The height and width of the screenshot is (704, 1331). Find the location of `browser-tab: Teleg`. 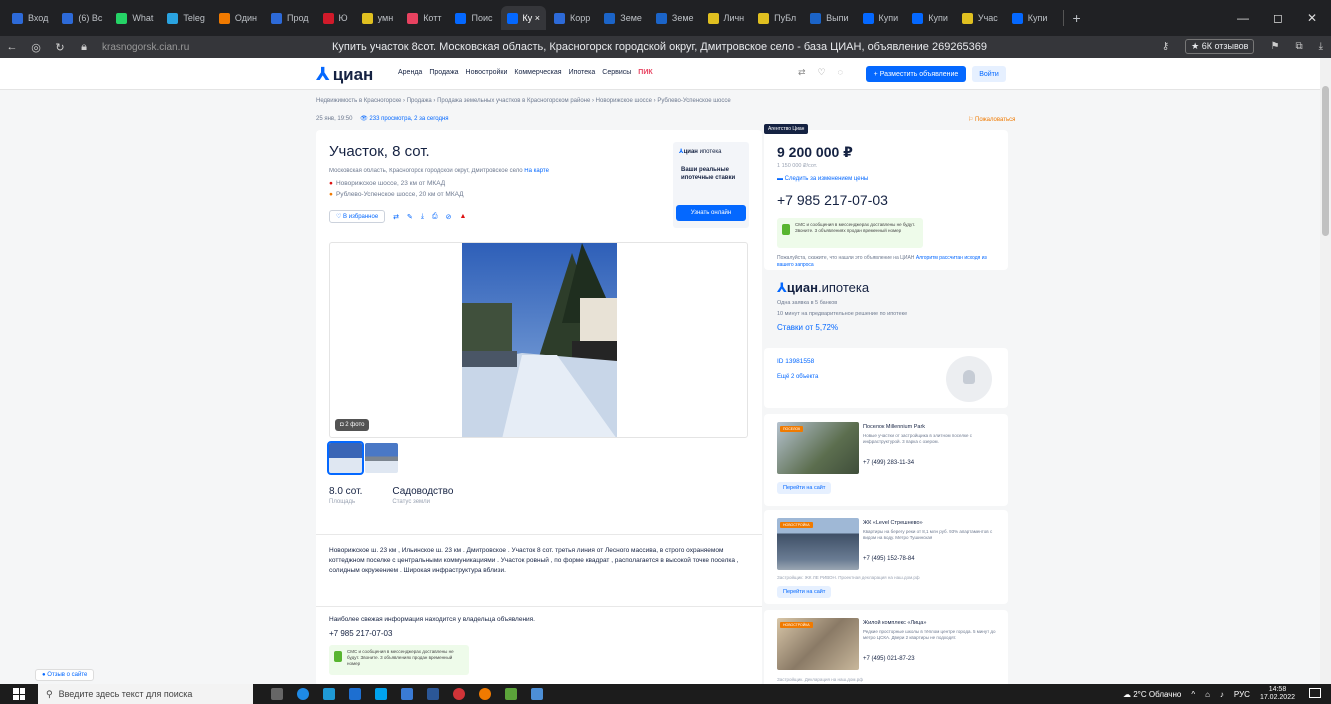

browser-tab: Teleg is located at coordinates (186, 18).